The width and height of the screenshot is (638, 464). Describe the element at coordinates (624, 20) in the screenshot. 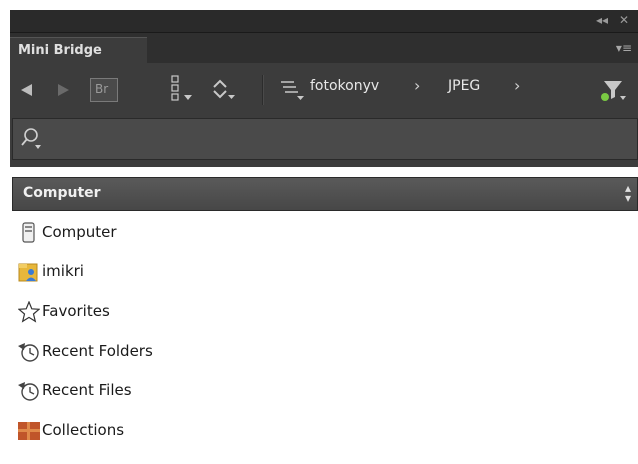

I see `close-icon: ✕` at that location.